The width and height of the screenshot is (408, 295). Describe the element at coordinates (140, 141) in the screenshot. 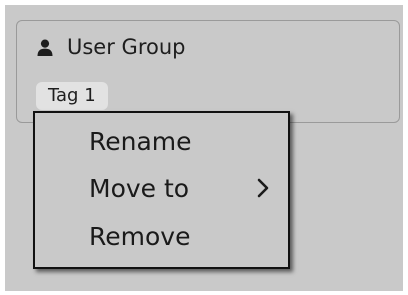

I see `menu-item-label: Rename` at that location.